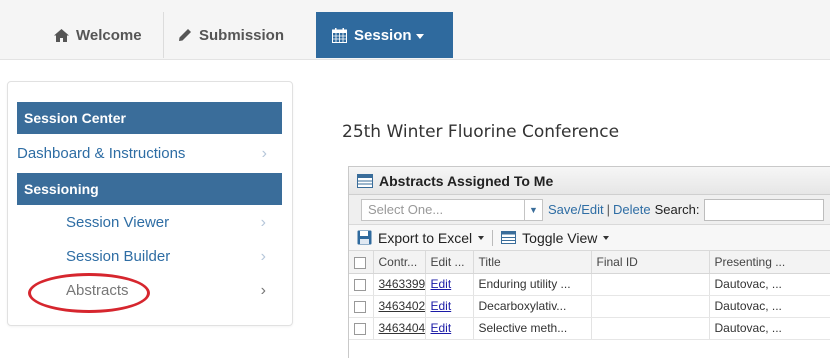 The image size is (830, 358). What do you see at coordinates (576, 209) in the screenshot?
I see `save-edit-link: Save/Edit` at bounding box center [576, 209].